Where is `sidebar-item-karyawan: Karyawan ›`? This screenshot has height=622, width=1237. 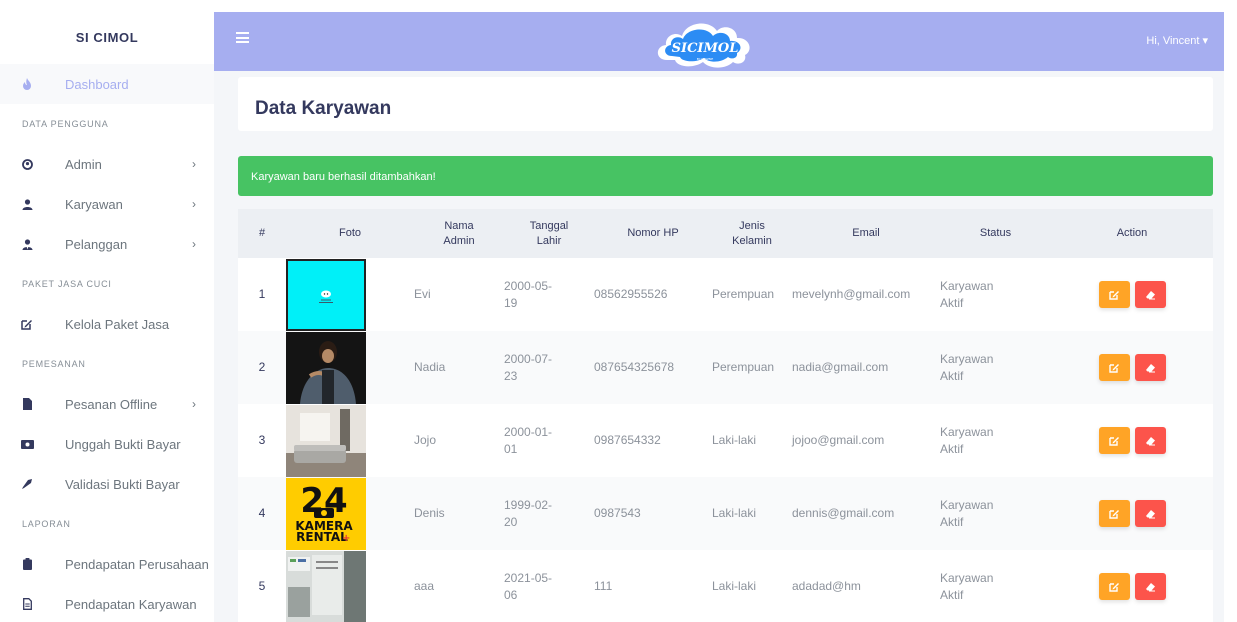
sidebar-item-karyawan: Karyawan › is located at coordinates (107, 204).